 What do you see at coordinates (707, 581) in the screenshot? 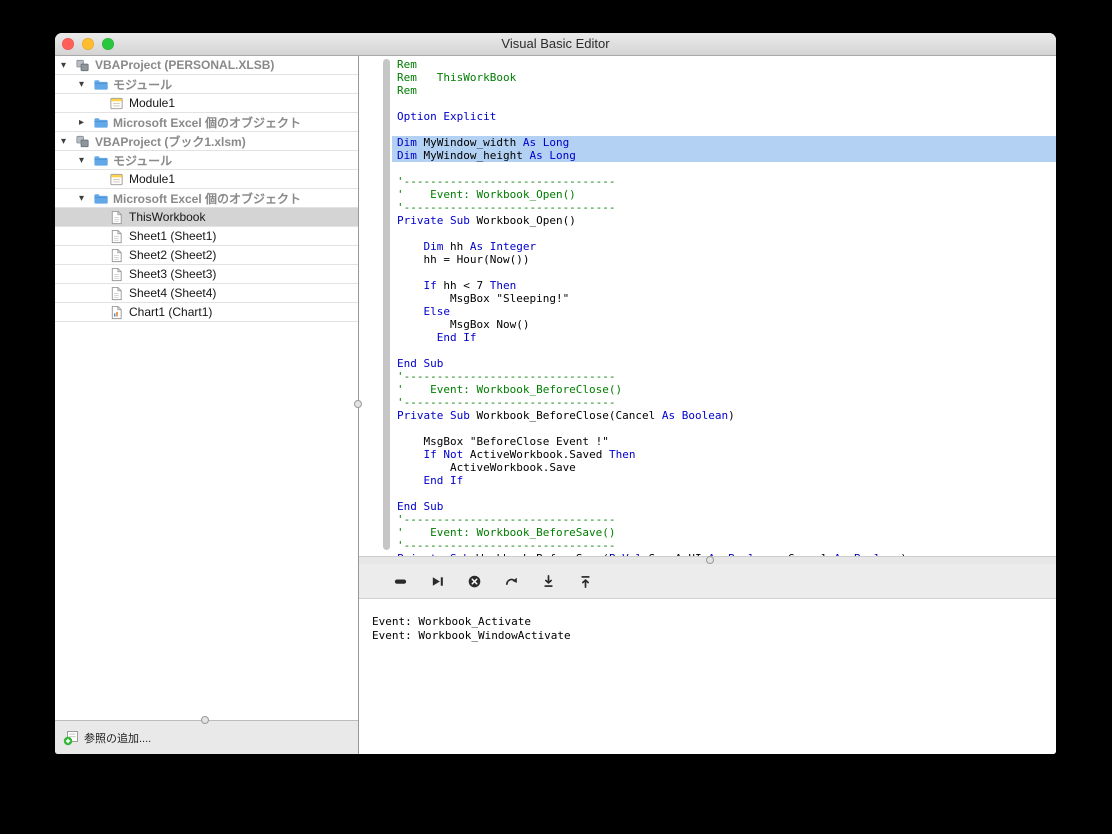
I see `debug-toolbar` at bounding box center [707, 581].